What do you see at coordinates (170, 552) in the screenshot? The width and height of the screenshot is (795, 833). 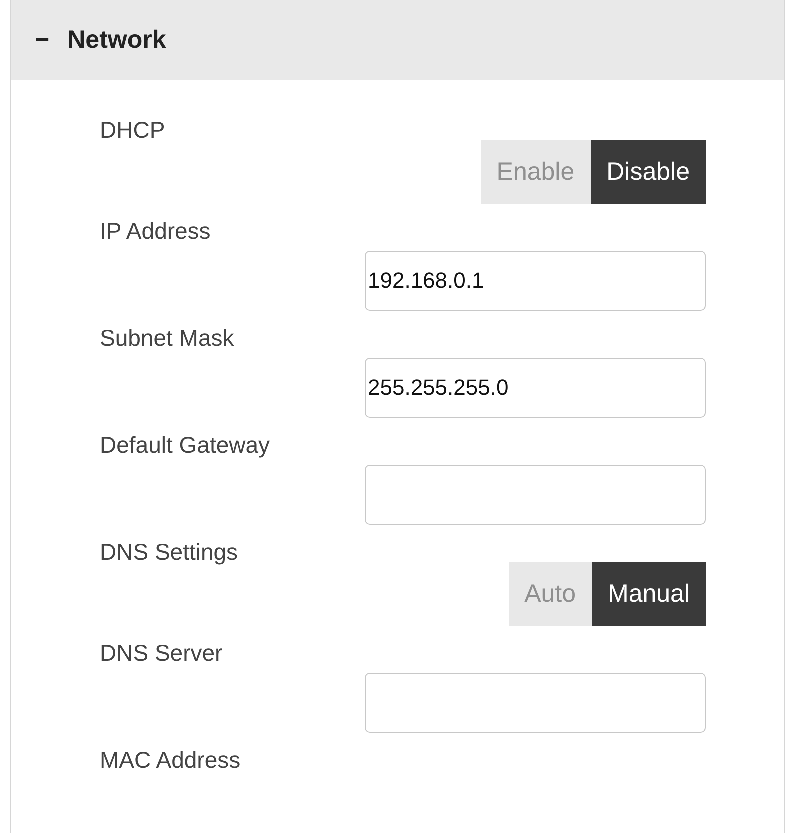 I see `field-label: DNS Settings` at bounding box center [170, 552].